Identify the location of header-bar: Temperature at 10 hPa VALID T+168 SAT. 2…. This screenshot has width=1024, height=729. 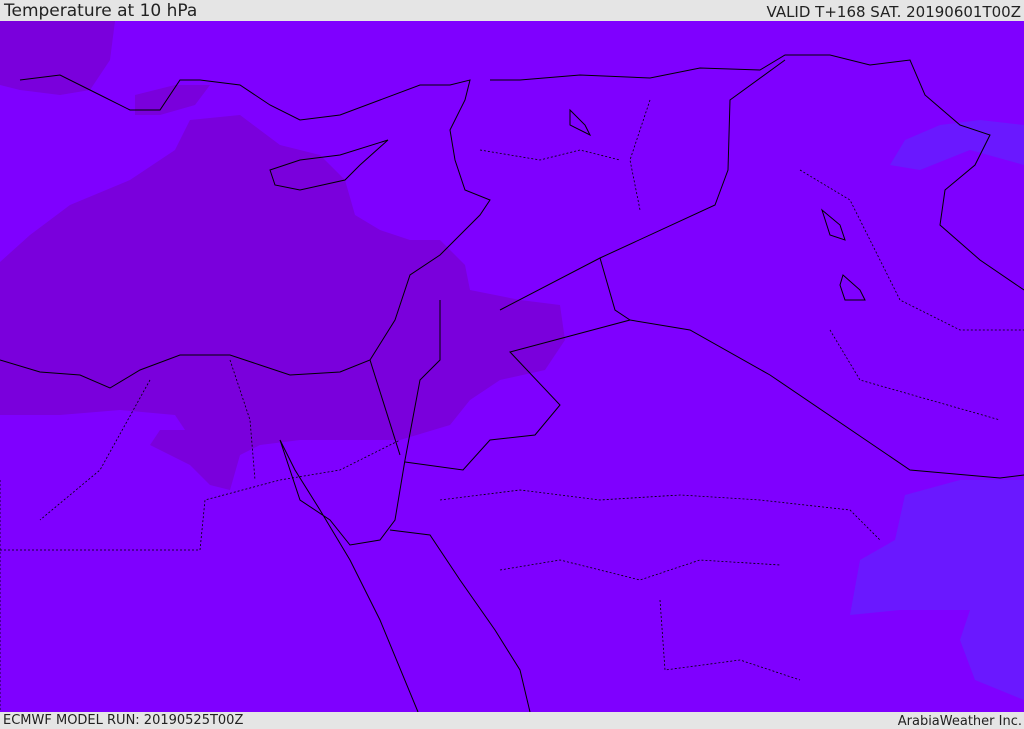
(512, 10).